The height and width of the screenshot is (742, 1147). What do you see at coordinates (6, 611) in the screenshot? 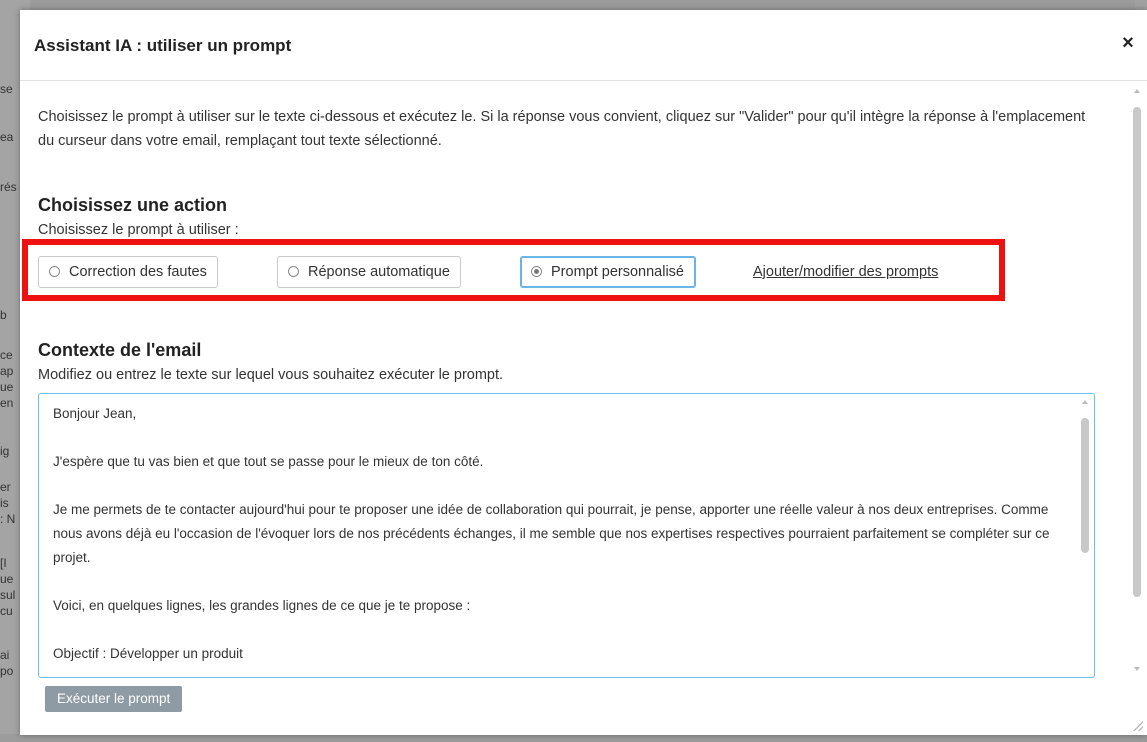
I see `background-text: cu` at bounding box center [6, 611].